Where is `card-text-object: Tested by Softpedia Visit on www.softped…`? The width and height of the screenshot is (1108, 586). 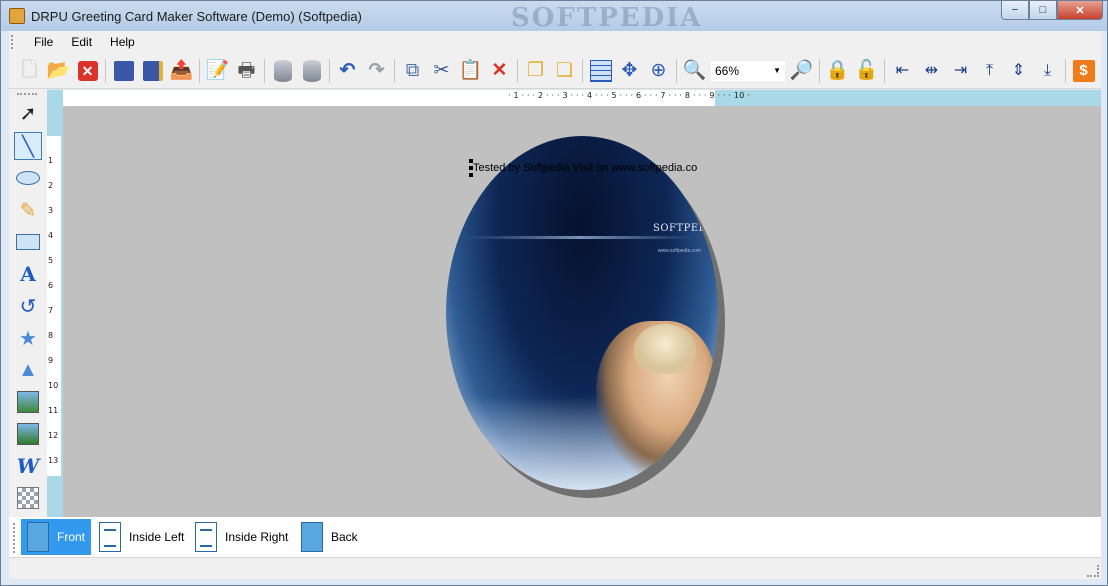 card-text-object: Tested by Softpedia Visit on www.softped… is located at coordinates (585, 168).